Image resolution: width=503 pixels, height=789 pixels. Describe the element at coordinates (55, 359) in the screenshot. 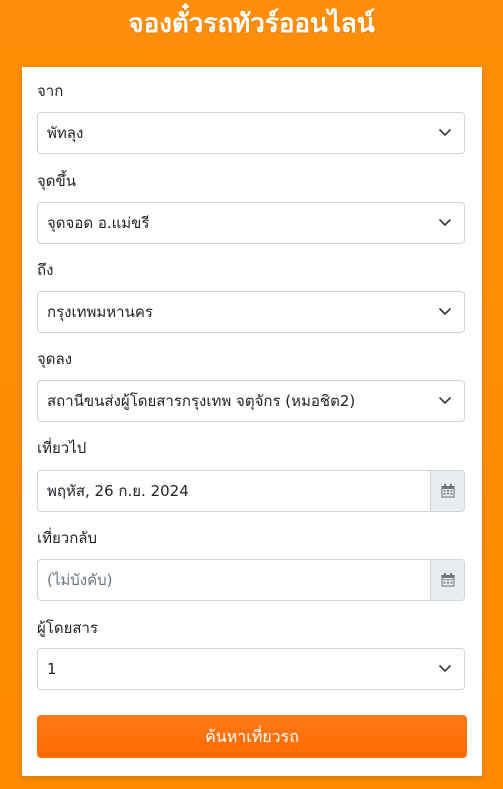

I see `dropoff-label: จุดลง` at that location.